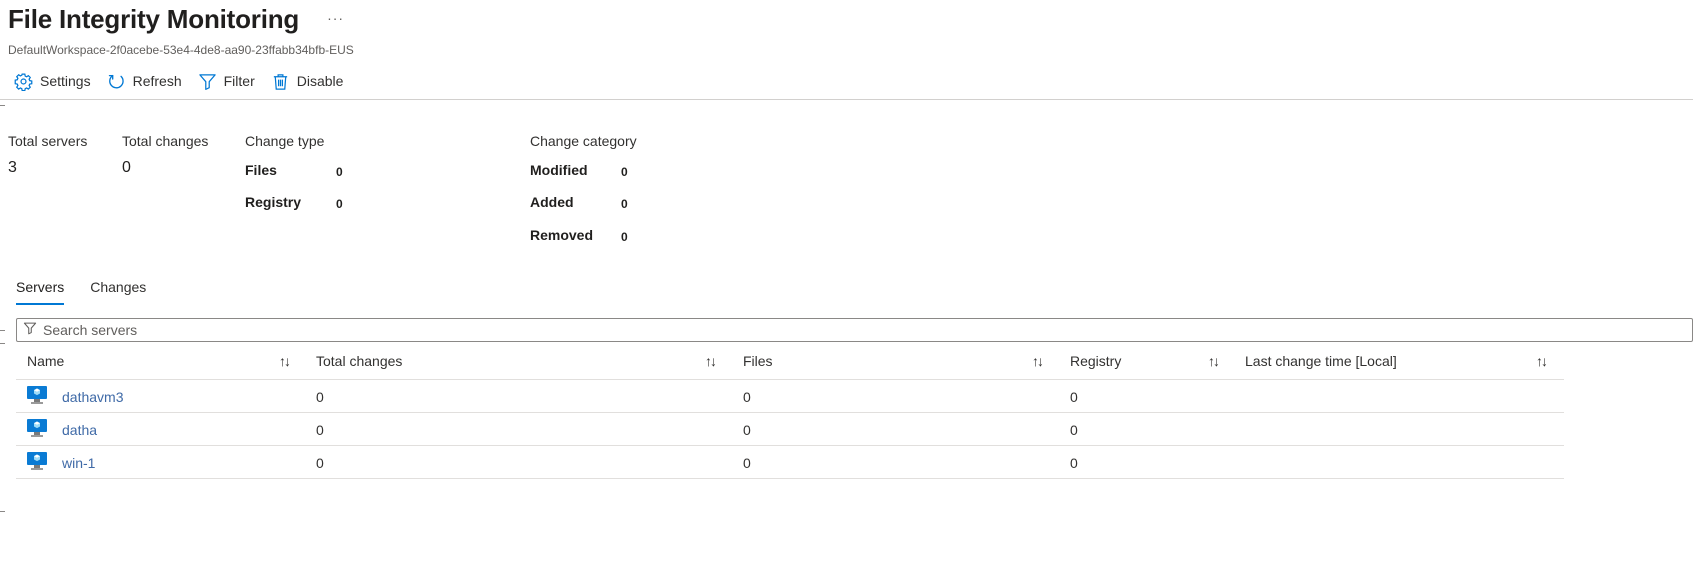 This screenshot has height=563, width=1693. What do you see at coordinates (40, 292) in the screenshot?
I see `tab-servers: Servers` at bounding box center [40, 292].